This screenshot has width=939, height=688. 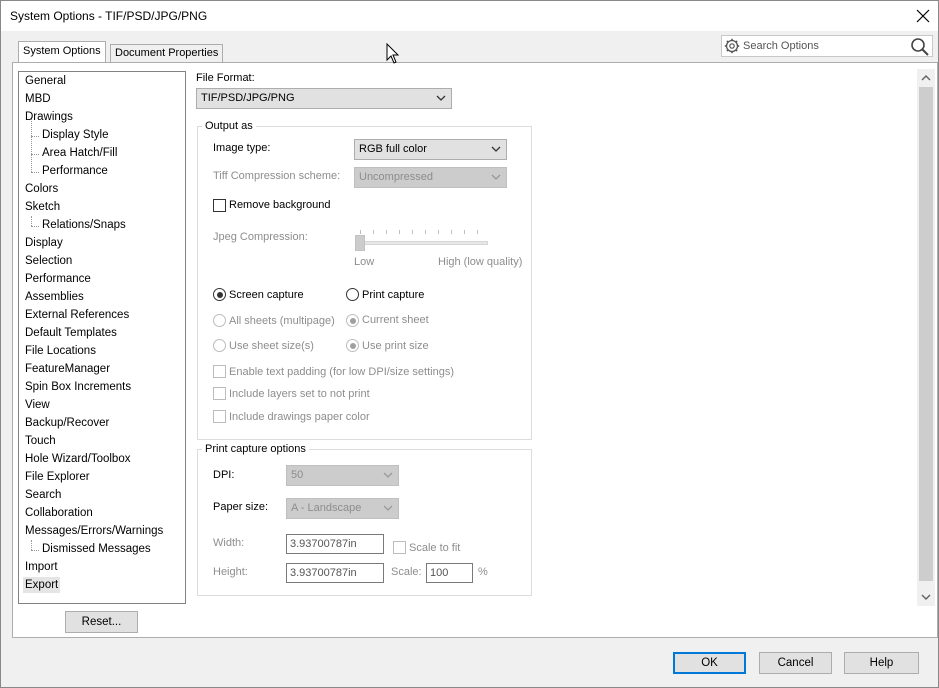 What do you see at coordinates (399, 547) in the screenshot?
I see `scale-to-fit-checkbox` at bounding box center [399, 547].